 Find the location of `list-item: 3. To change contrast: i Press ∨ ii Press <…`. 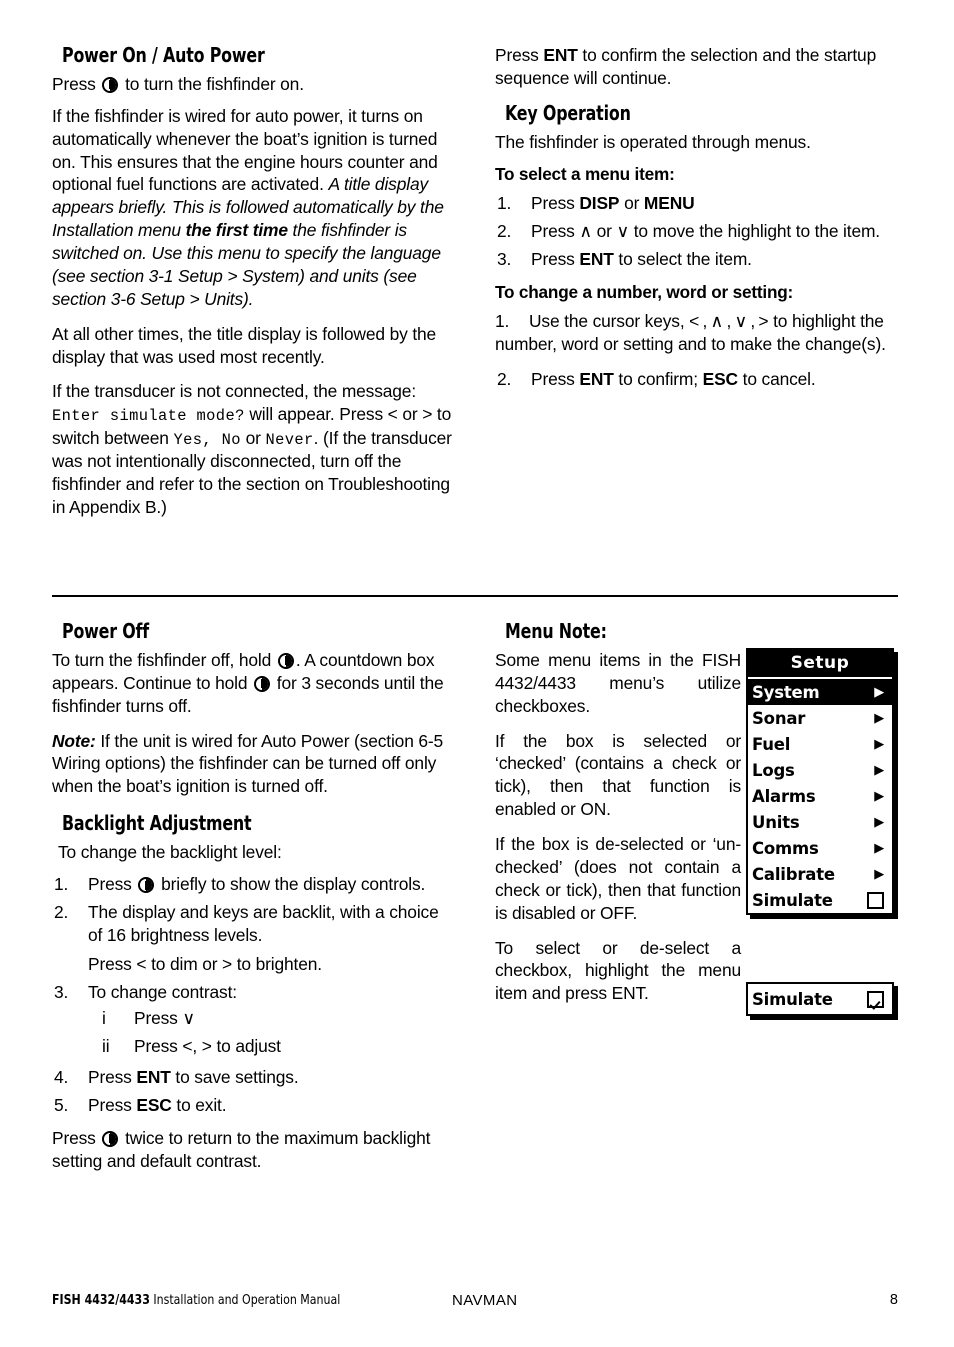

list-item: 3. To change contrast: i Press ∨ ii Press <… is located at coordinates (252, 1020).